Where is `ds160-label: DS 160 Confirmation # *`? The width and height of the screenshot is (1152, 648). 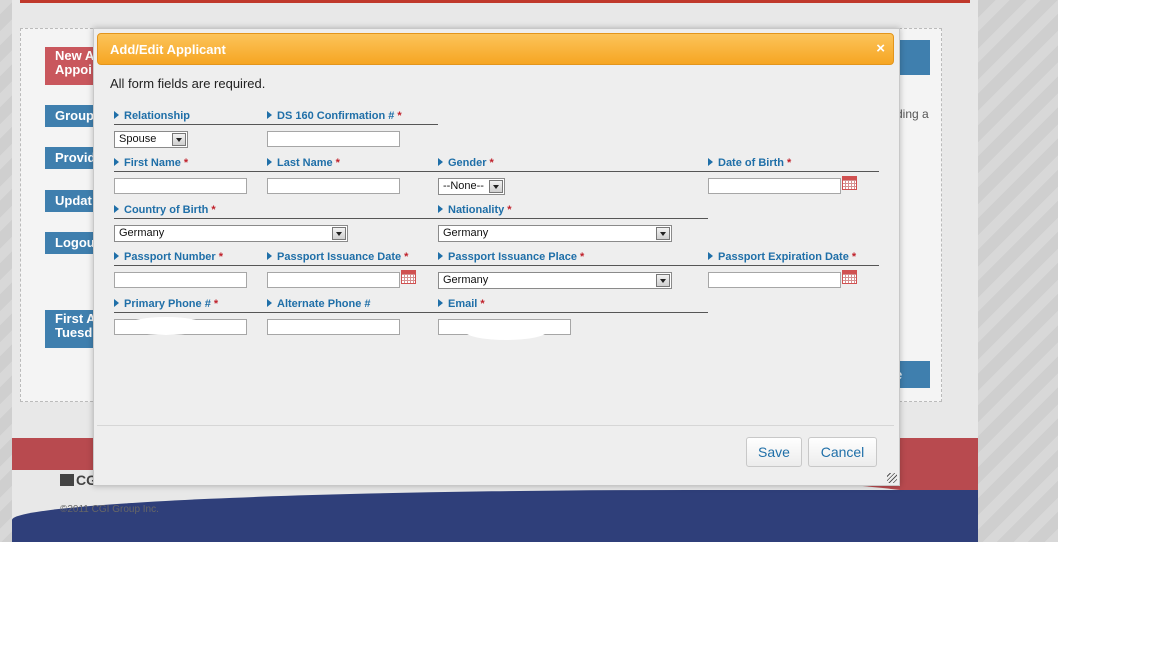
ds160-label: DS 160 Confirmation # * is located at coordinates (334, 116).